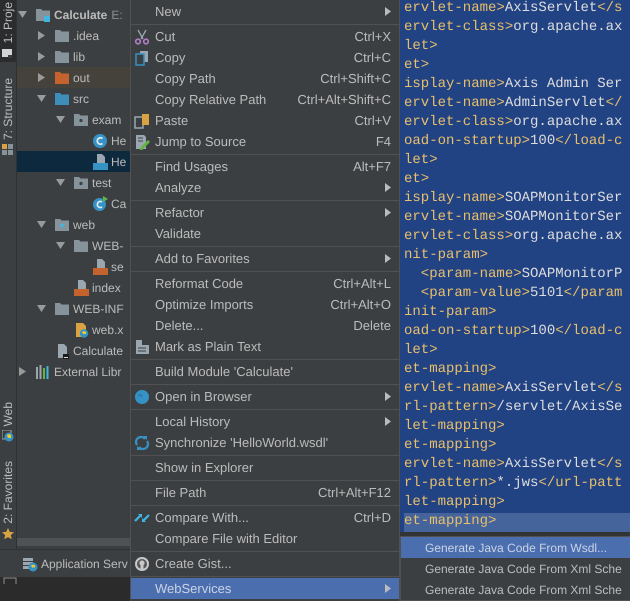 Image resolution: width=630 pixels, height=601 pixels. What do you see at coordinates (100, 204) in the screenshot?
I see `test-class-icon` at bounding box center [100, 204].